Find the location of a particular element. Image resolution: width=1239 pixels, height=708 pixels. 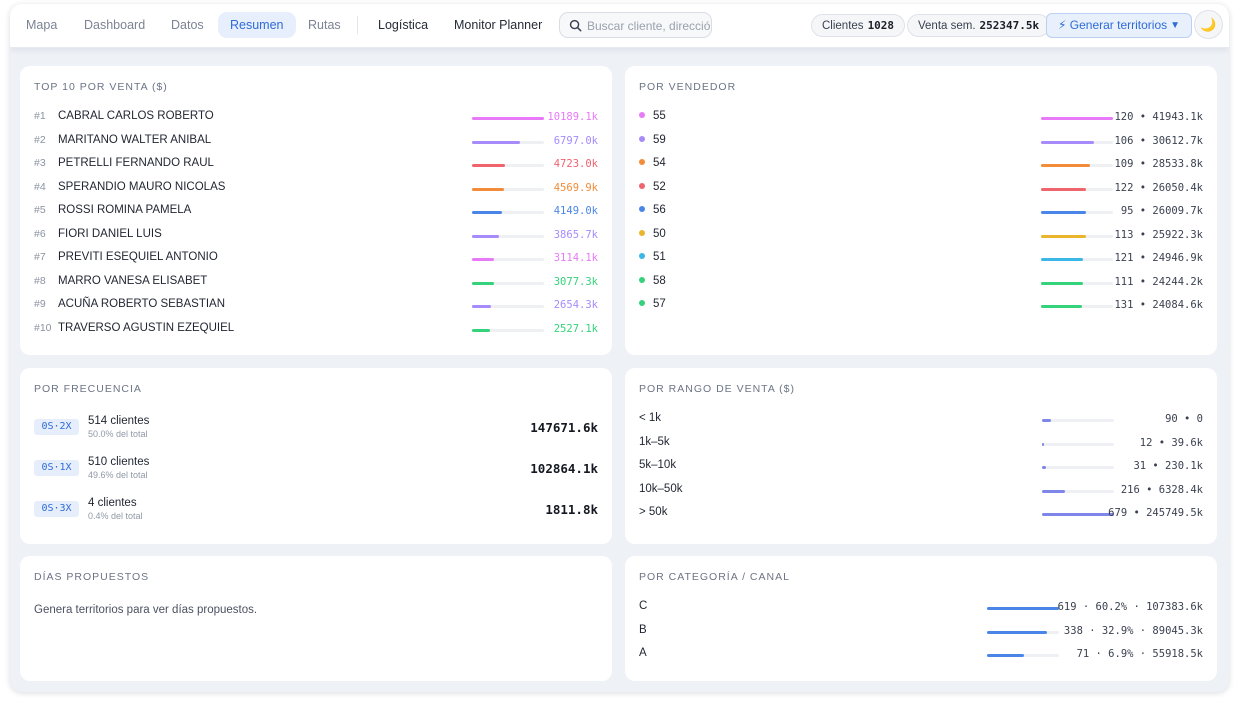

rango-name: 1k–5k is located at coordinates (654, 441).